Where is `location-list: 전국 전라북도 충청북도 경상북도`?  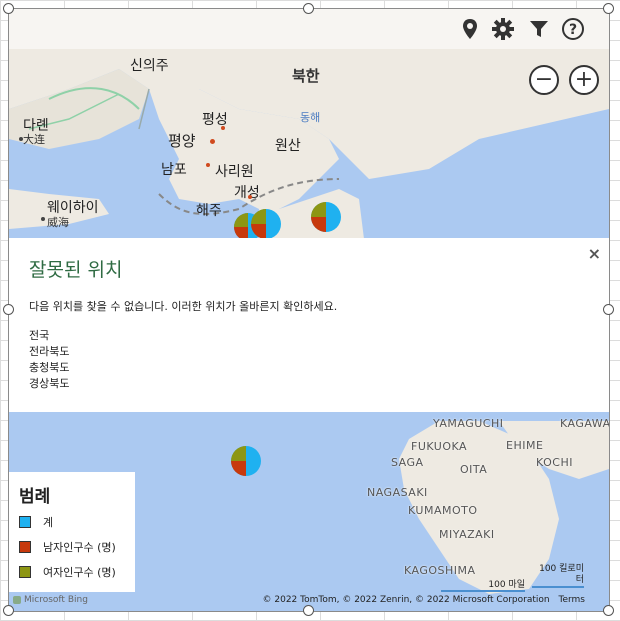
location-list: 전국 전라북도 충청북도 경상북도 is located at coordinates (49, 360).